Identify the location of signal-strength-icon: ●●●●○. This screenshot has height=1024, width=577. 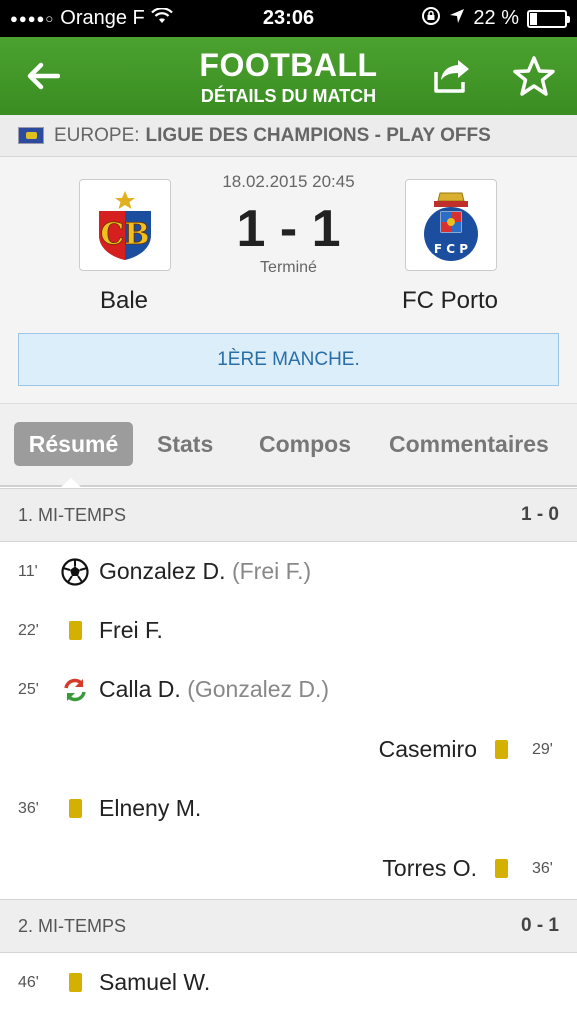
(32, 18).